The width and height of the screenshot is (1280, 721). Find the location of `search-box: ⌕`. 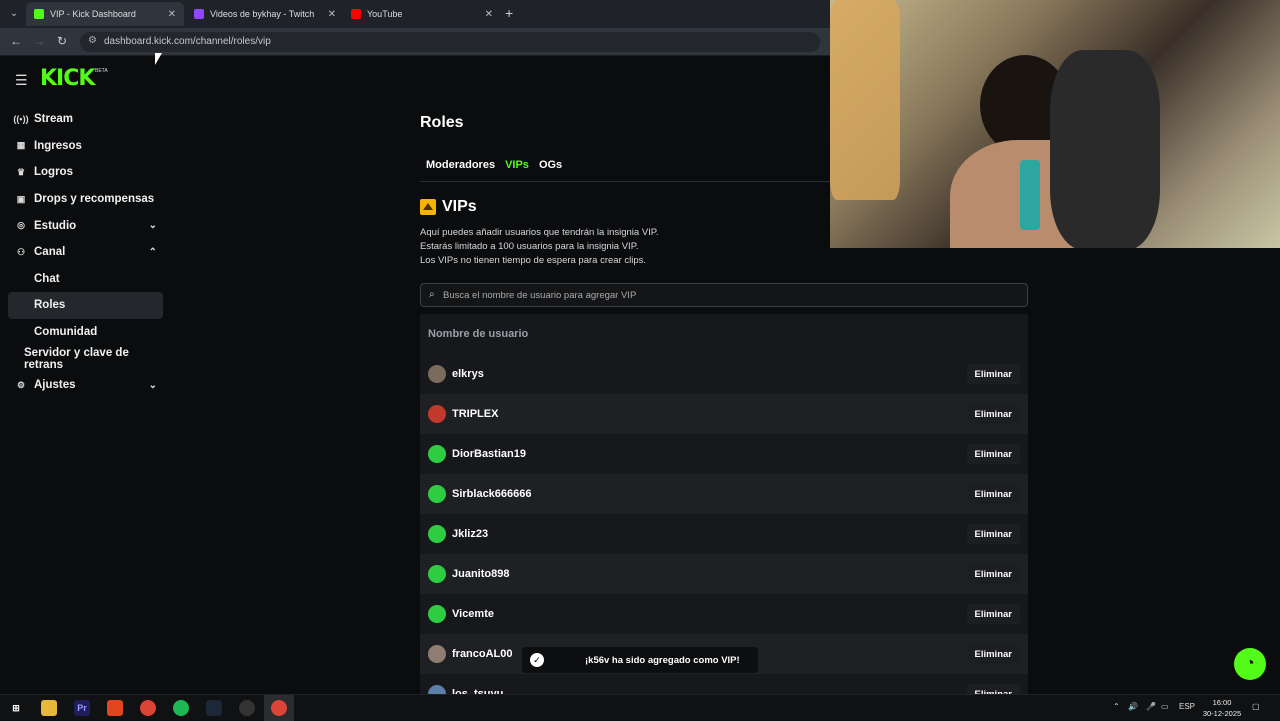

search-box: ⌕ is located at coordinates (724, 295).